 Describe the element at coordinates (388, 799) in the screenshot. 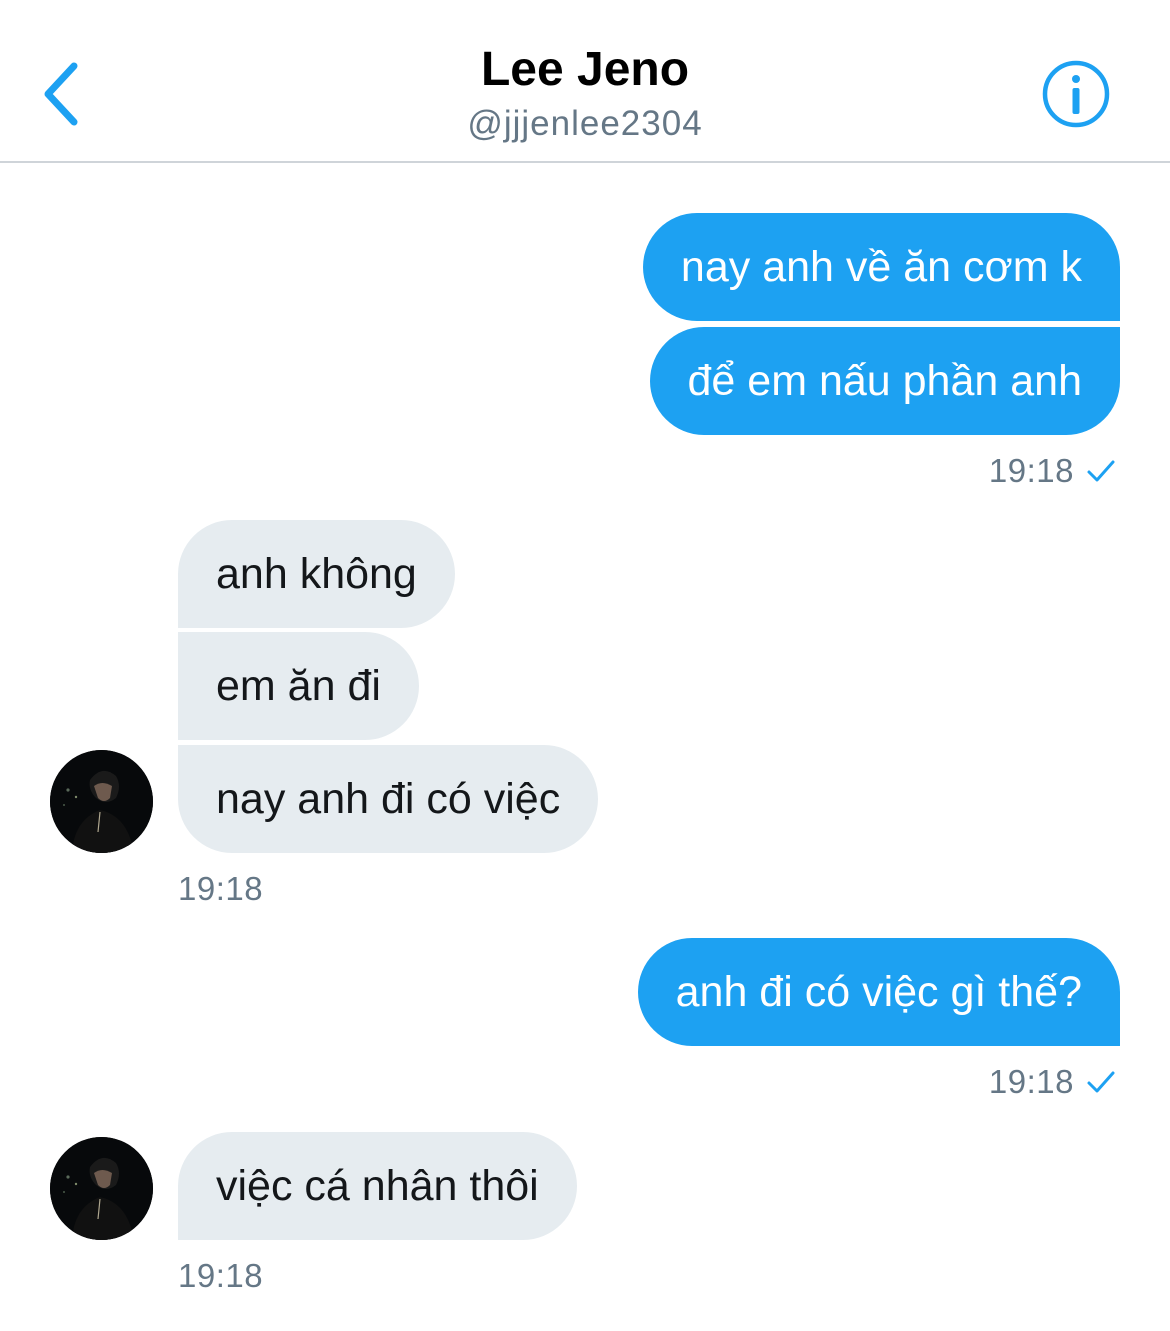

I see `incoming-message: nay anh đi có việc` at that location.